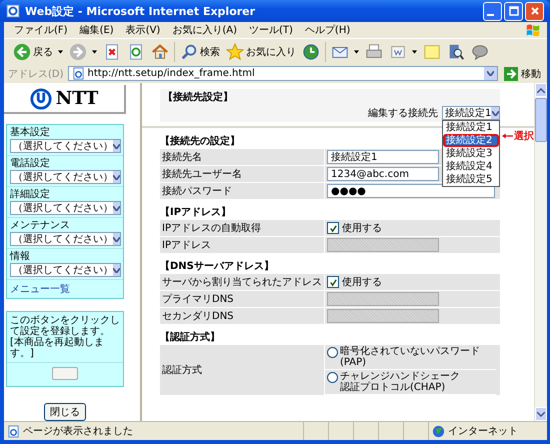 Image resolution: width=550 pixels, height=444 pixels. I want to click on edit-label: 編集する接続先, so click(403, 113).